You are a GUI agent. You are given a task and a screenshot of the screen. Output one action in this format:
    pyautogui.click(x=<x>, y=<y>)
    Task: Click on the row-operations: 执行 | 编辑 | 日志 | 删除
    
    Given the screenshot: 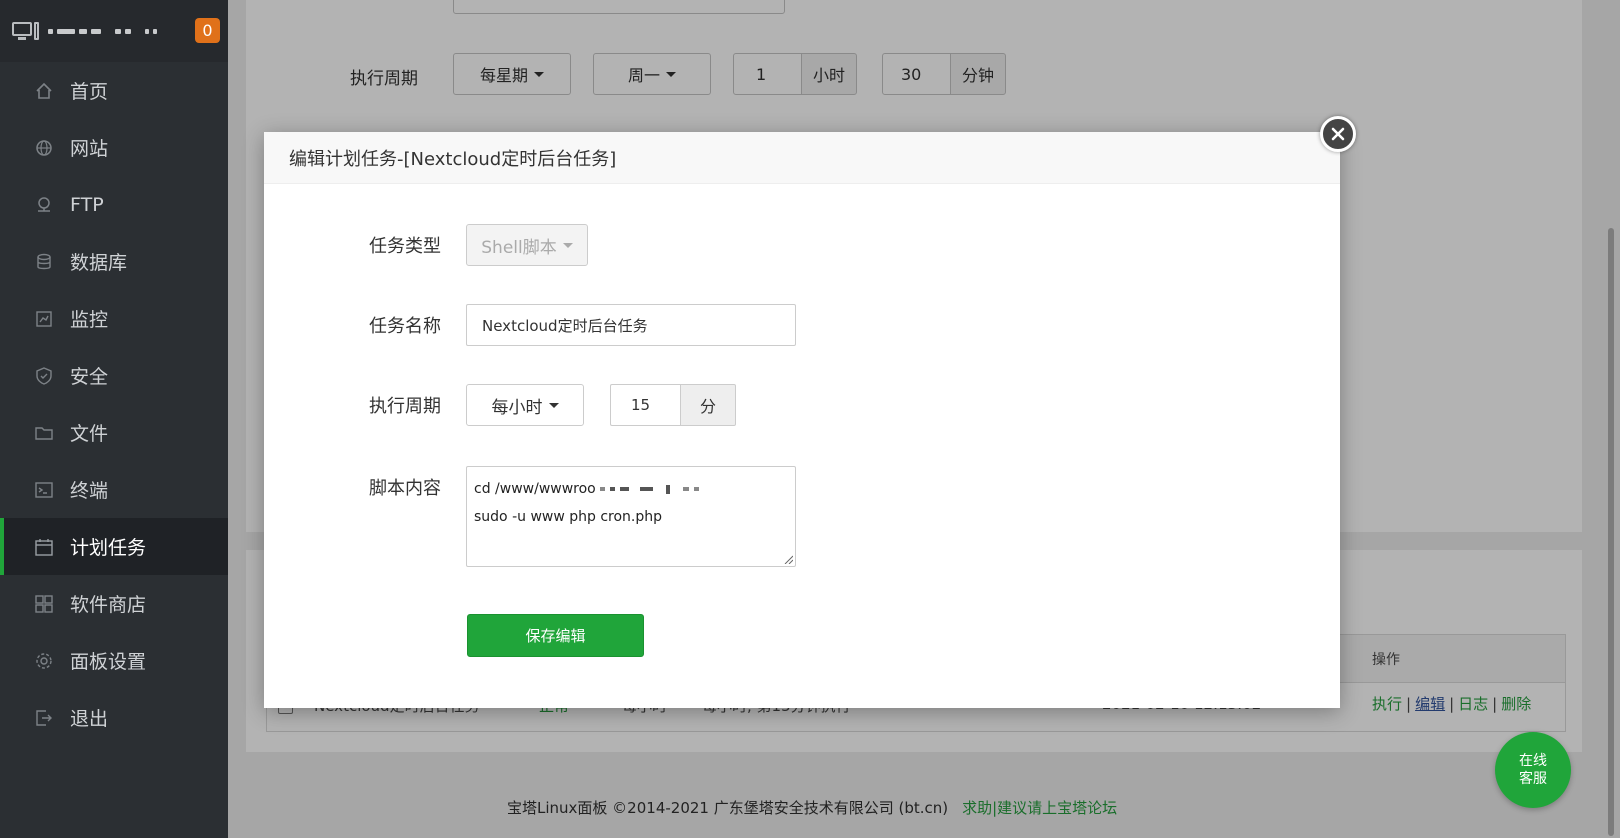 What is the action you would take?
    pyautogui.click(x=1452, y=704)
    